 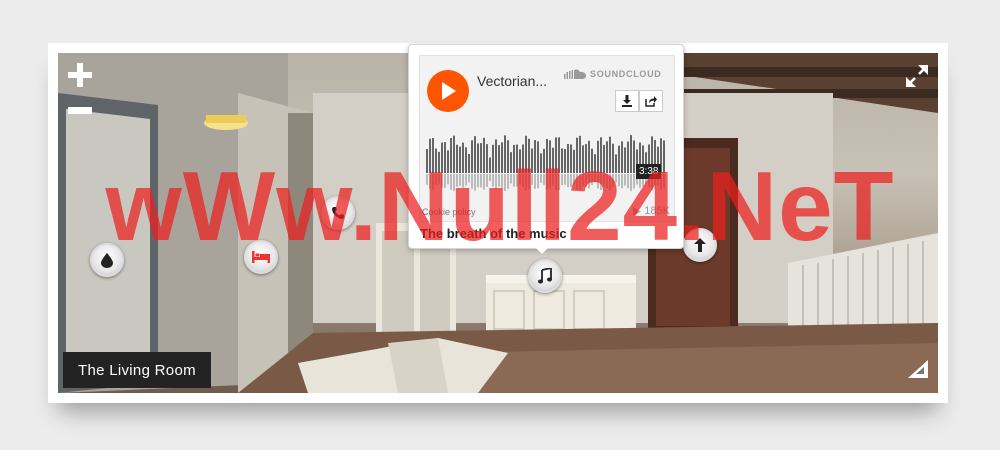 I want to click on hotspot-bed, so click(x=261, y=257).